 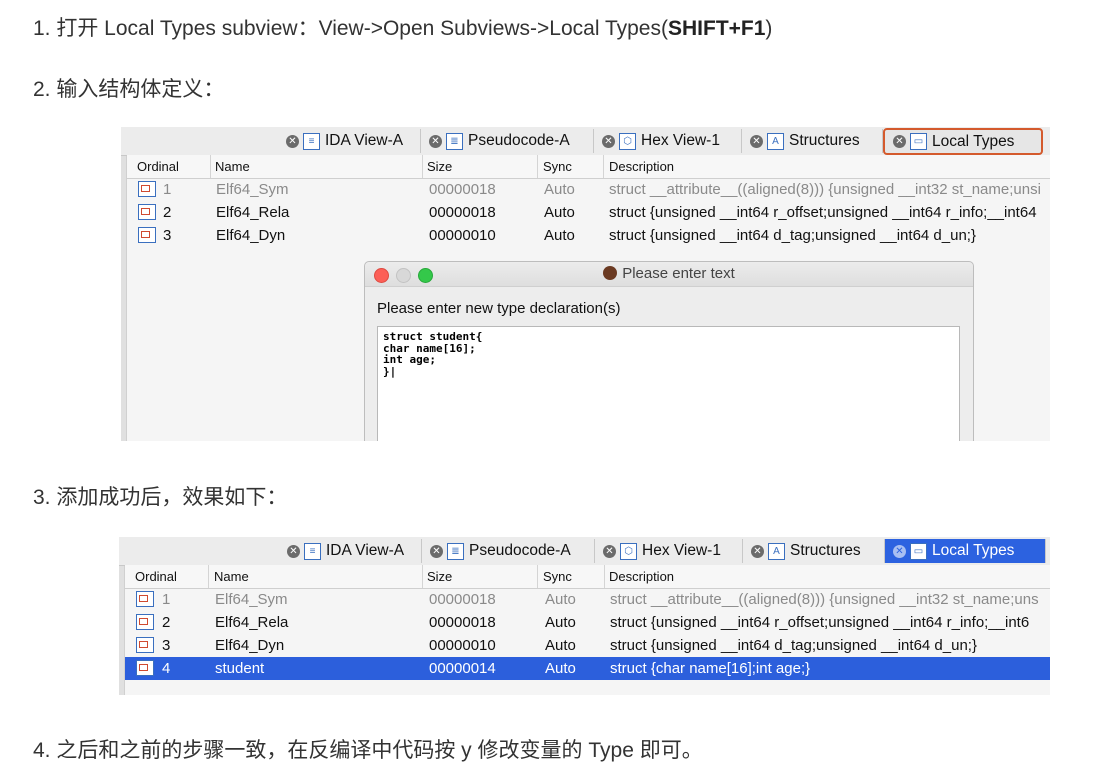 I want to click on zoom-window-button, so click(x=425, y=275).